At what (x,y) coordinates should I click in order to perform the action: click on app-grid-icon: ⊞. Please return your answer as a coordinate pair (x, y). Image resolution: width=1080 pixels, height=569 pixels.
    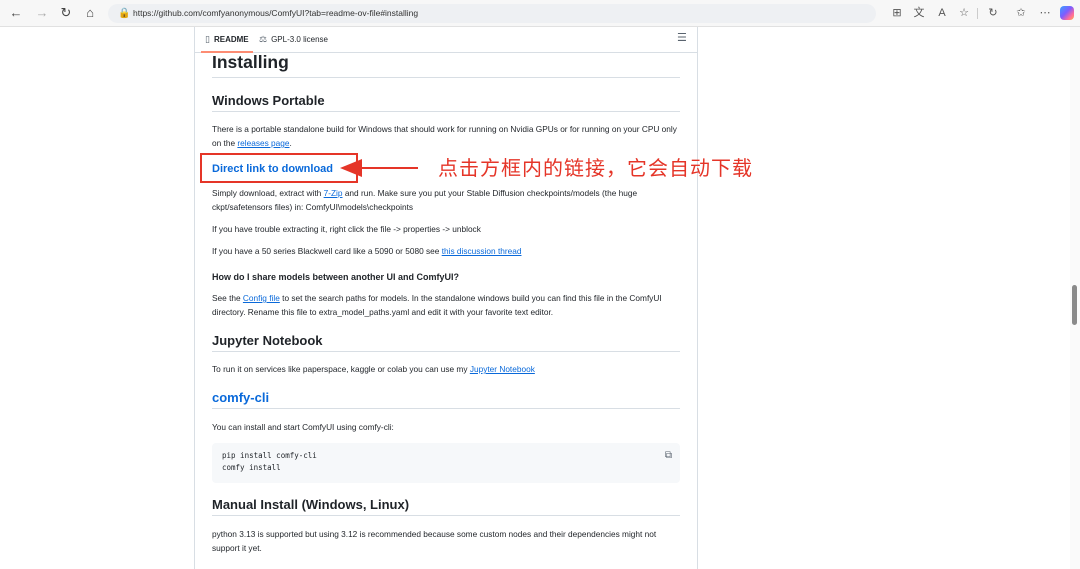
    Looking at the image, I should click on (897, 13).